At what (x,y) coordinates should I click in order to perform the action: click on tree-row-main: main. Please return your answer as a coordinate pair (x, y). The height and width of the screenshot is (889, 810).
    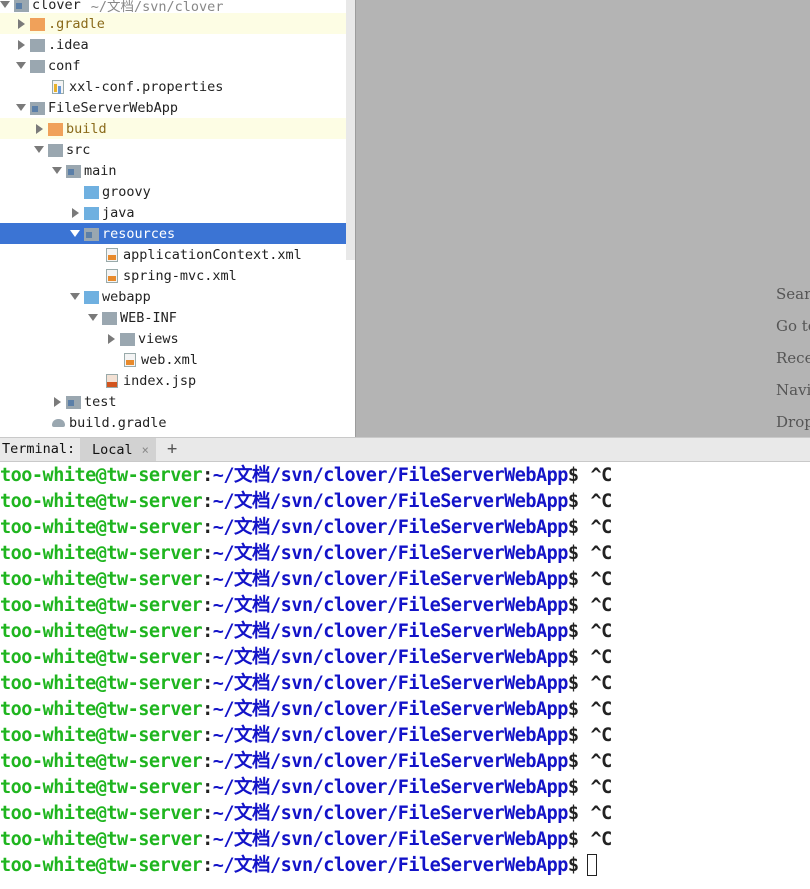
    Looking at the image, I should click on (177, 170).